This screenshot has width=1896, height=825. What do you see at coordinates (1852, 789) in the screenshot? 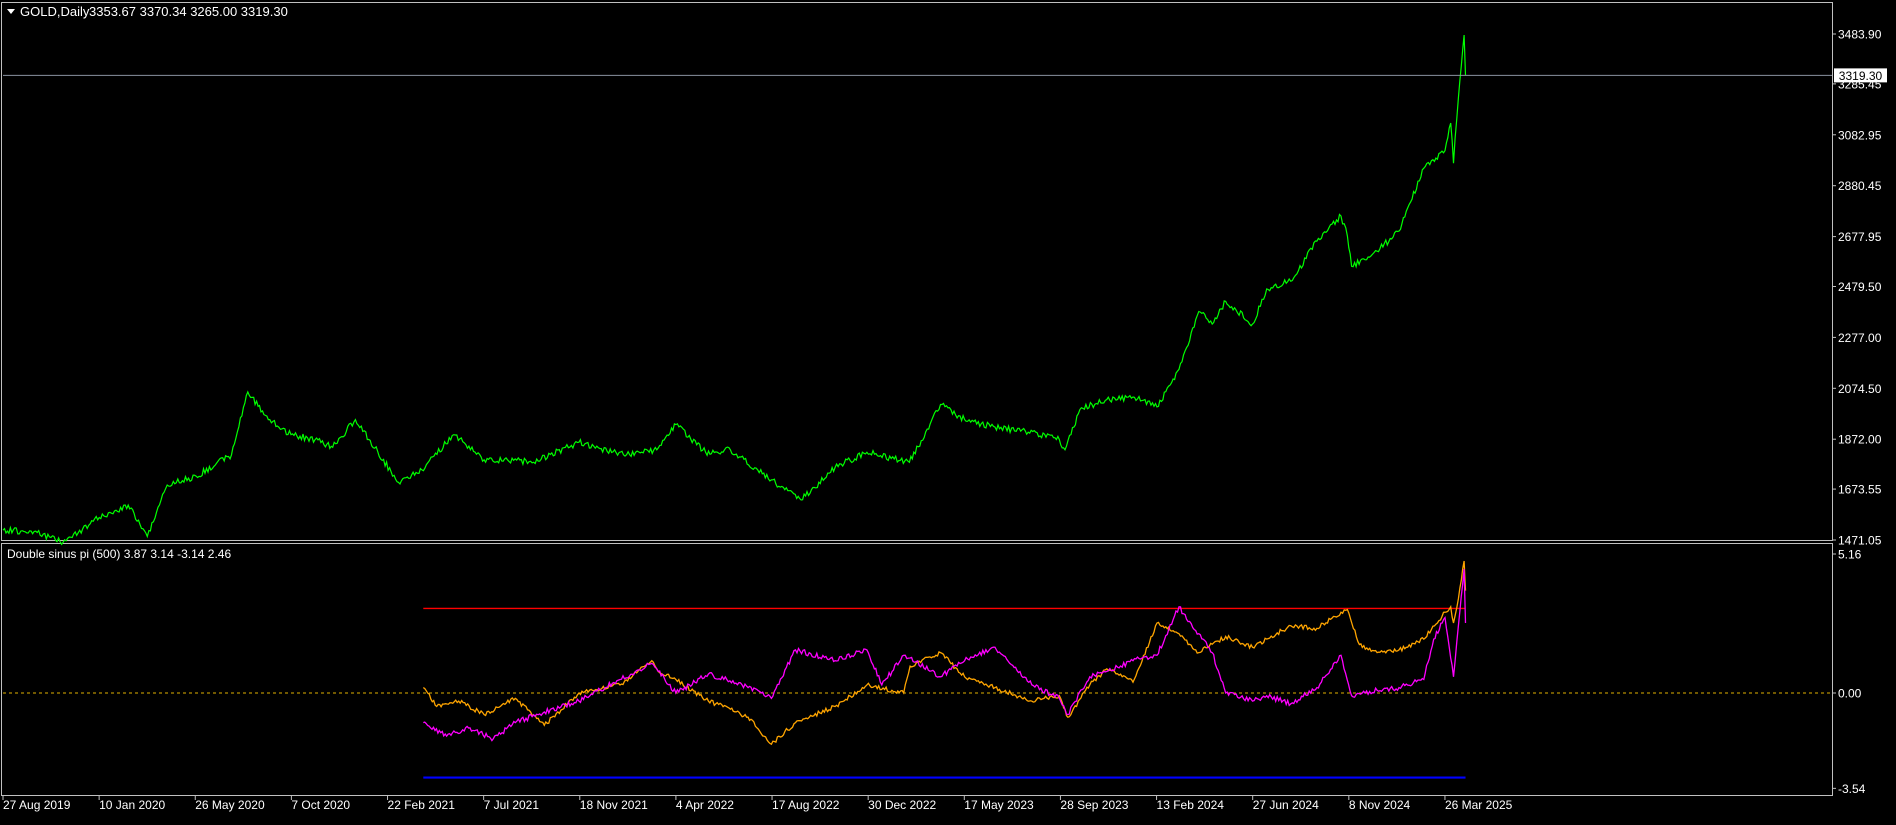
I see `indicator-axis-tick-label: -3.54` at bounding box center [1852, 789].